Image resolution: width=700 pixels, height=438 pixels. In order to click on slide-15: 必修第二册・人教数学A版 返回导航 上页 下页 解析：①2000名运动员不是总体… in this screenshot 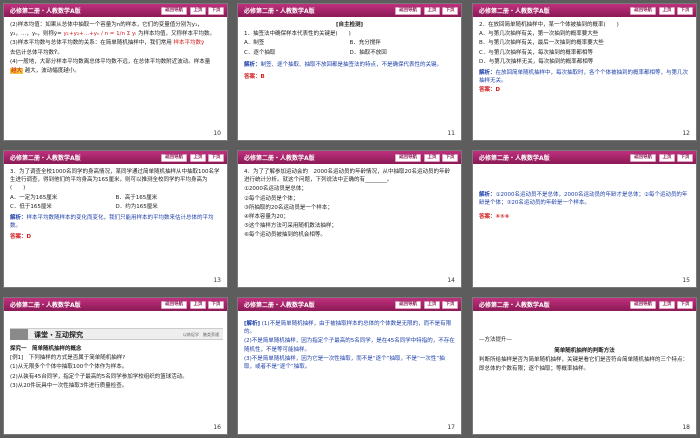, I will do `click(584, 219)`.